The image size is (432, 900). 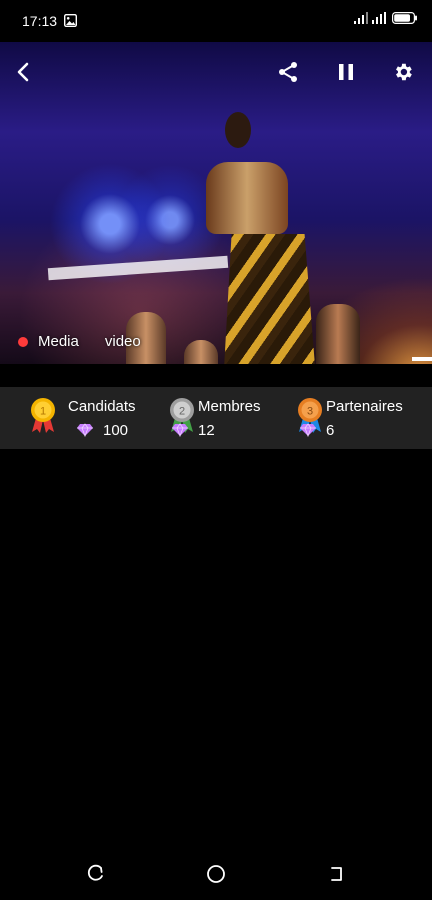 What do you see at coordinates (270, 299) in the screenshot?
I see `model-wrap-skirt` at bounding box center [270, 299].